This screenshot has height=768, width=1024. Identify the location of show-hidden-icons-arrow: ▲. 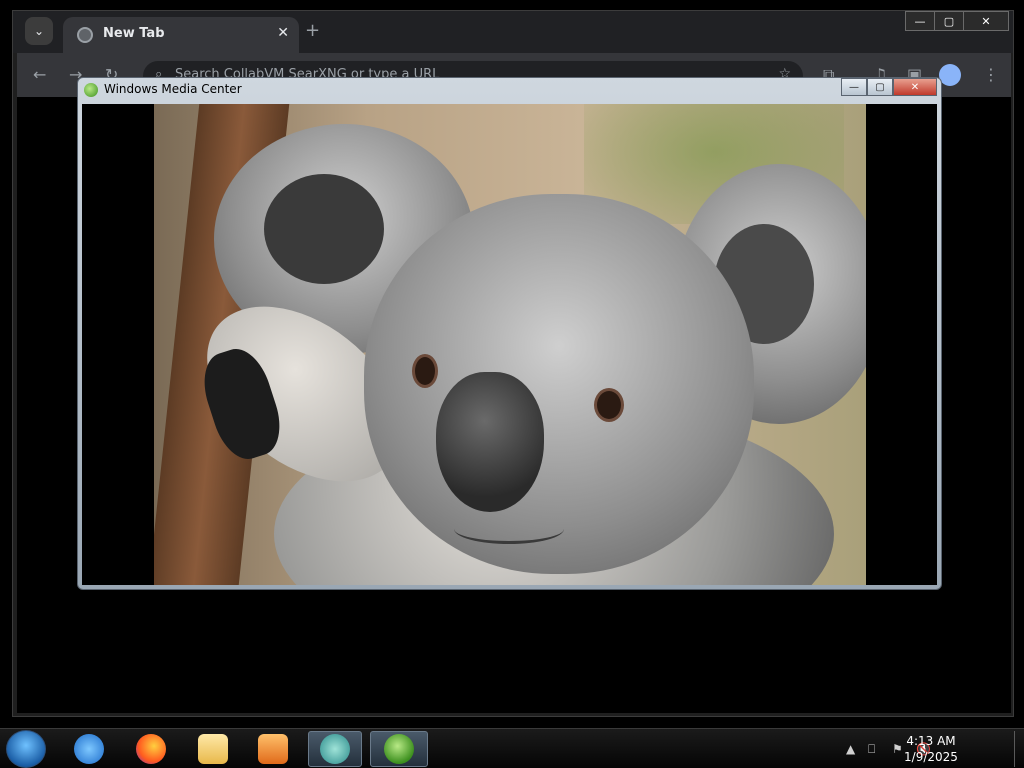
(853, 749).